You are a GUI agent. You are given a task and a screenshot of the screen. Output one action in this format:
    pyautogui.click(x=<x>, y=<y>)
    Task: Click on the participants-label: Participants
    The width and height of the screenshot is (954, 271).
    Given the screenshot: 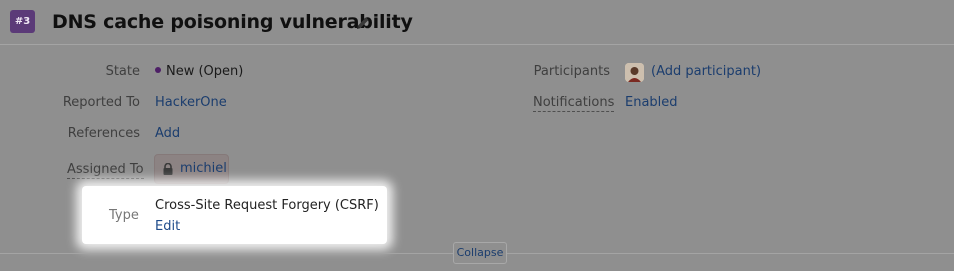 What is the action you would take?
    pyautogui.click(x=571, y=71)
    